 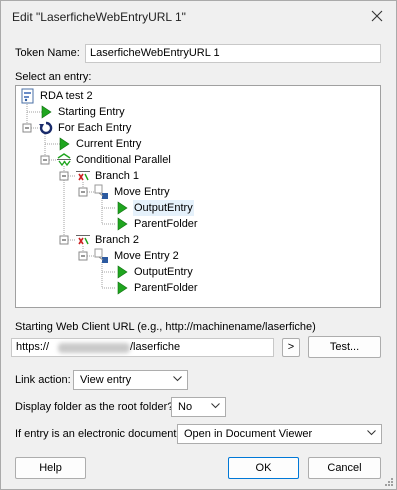 What do you see at coordinates (47, 53) in the screenshot?
I see `token-name-label: Token Name:` at bounding box center [47, 53].